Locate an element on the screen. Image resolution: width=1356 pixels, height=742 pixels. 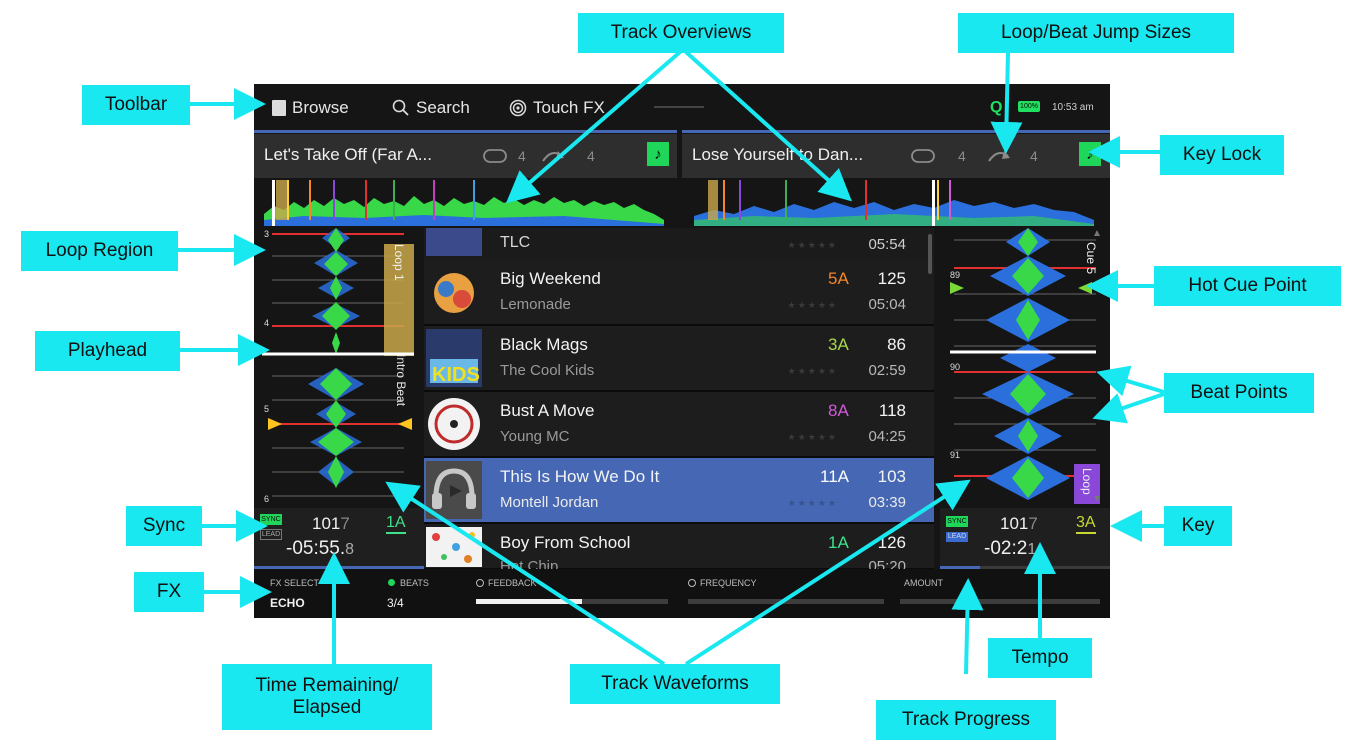
callout-time-remaining: Time Remaining/ Elapsed is located at coordinates (327, 697).